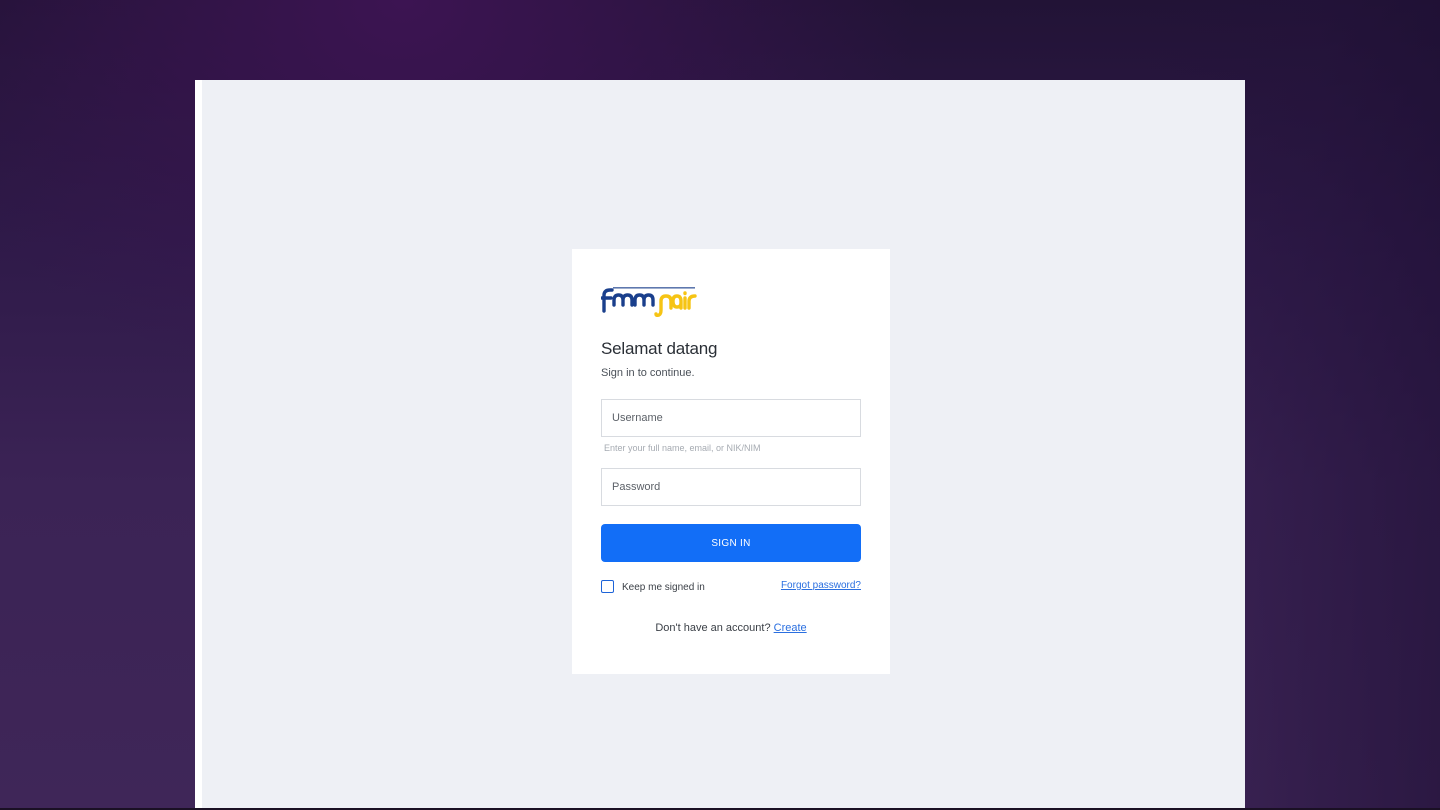  Describe the element at coordinates (607, 300) in the screenshot. I see `logo-letter-f` at that location.